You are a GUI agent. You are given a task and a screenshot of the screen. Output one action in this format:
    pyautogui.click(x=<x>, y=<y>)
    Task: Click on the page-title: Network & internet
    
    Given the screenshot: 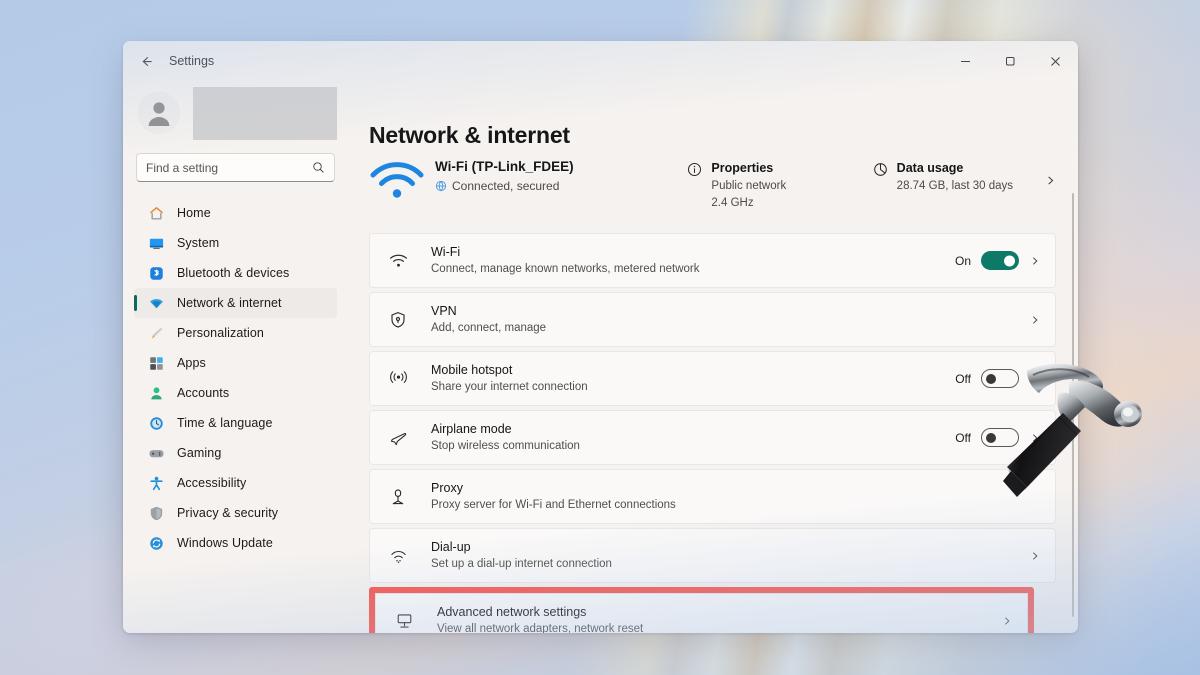 What is the action you would take?
    pyautogui.click(x=469, y=135)
    